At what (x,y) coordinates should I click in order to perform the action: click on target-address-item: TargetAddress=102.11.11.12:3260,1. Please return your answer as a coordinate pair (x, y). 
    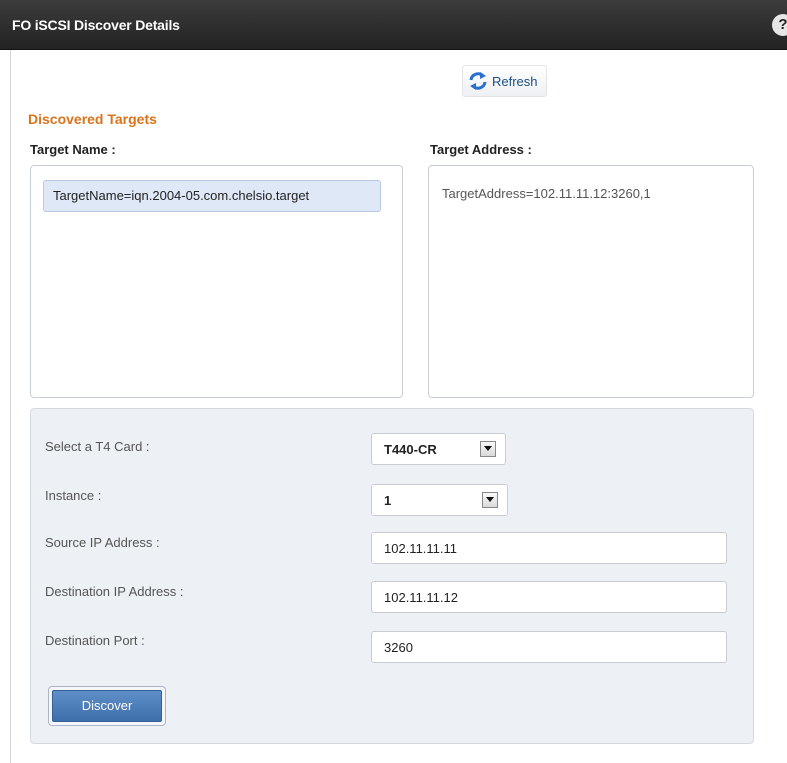
    Looking at the image, I should click on (546, 193).